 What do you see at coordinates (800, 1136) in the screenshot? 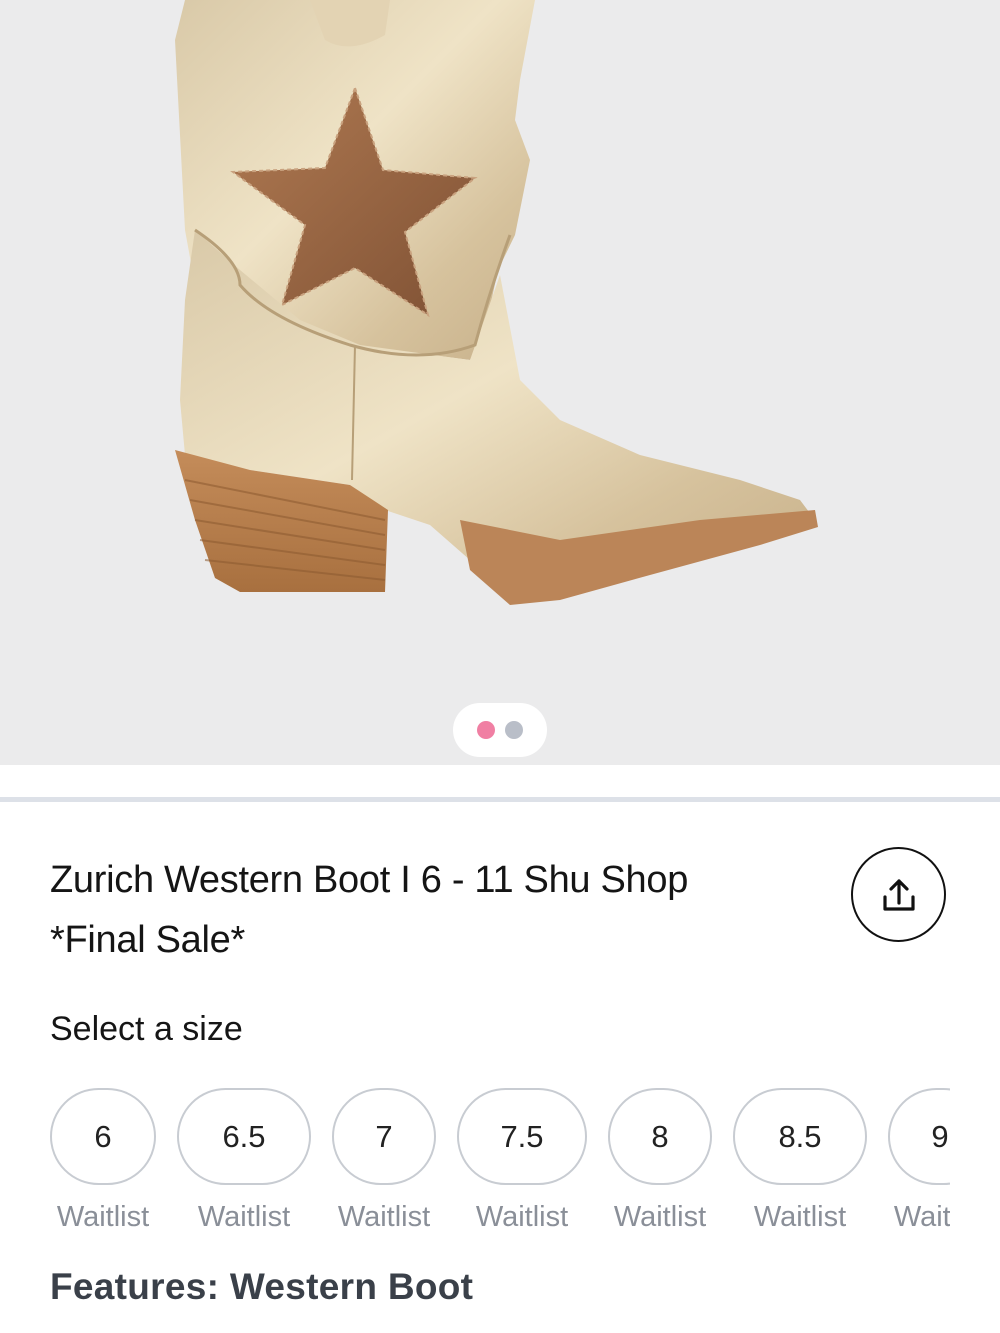
I see `size-pill: 8.5` at bounding box center [800, 1136].